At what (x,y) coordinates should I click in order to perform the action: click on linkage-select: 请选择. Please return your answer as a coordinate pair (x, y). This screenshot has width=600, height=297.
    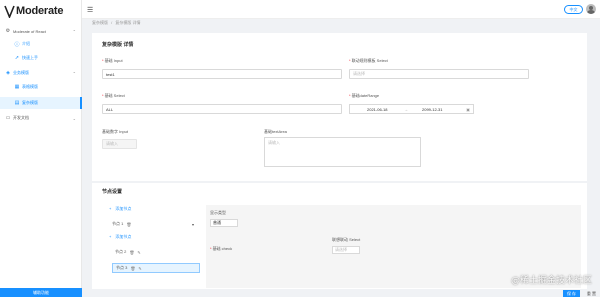
    Looking at the image, I should click on (439, 74).